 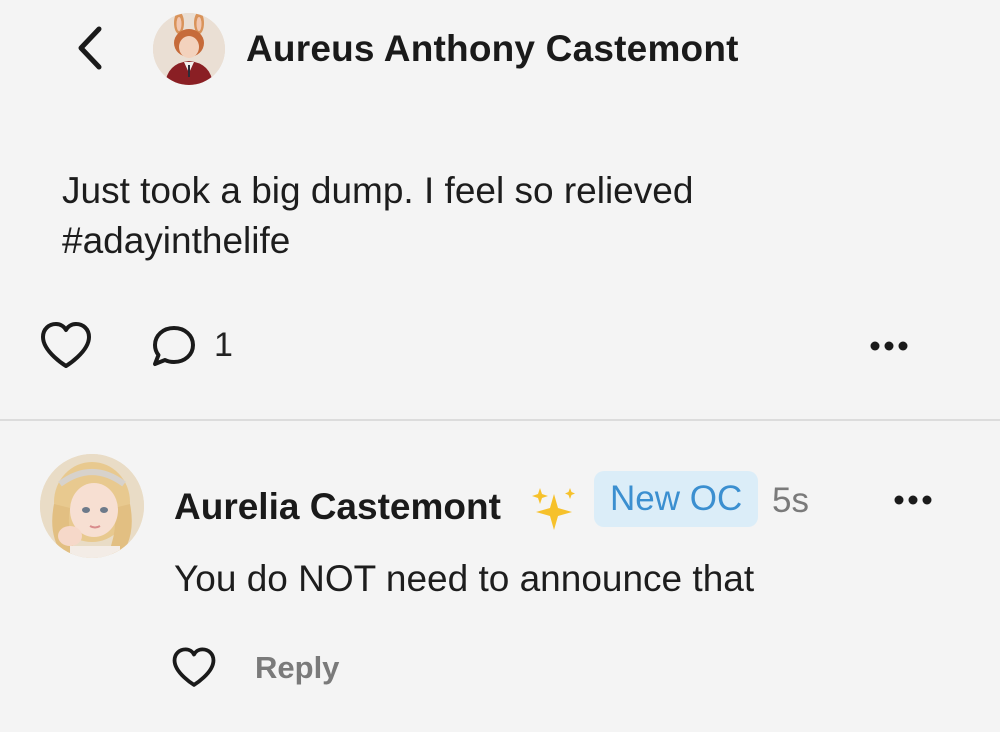 What do you see at coordinates (500, 420) in the screenshot?
I see `section-divider` at bounding box center [500, 420].